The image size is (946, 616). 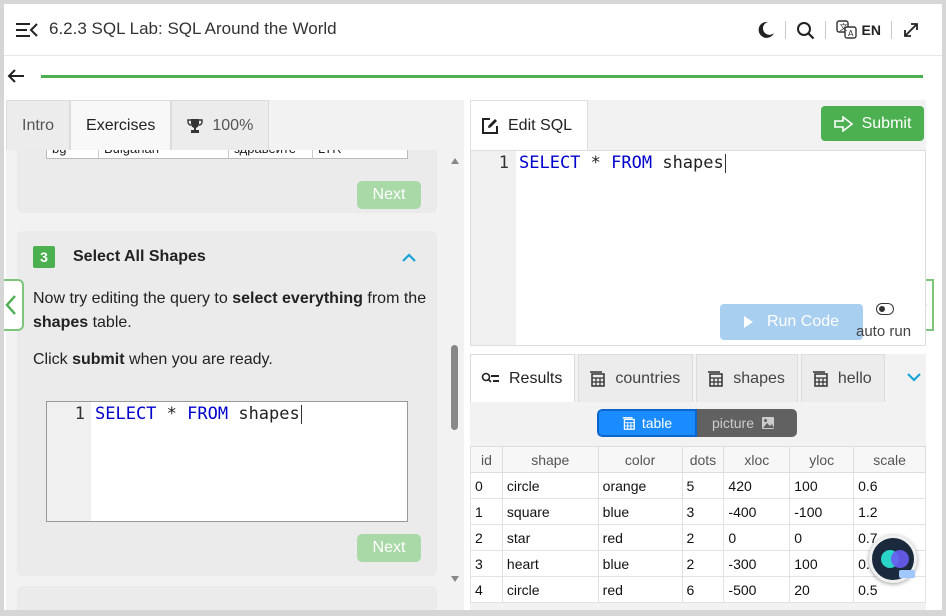 What do you see at coordinates (486, 511) in the screenshot?
I see `table-cell: 1` at bounding box center [486, 511].